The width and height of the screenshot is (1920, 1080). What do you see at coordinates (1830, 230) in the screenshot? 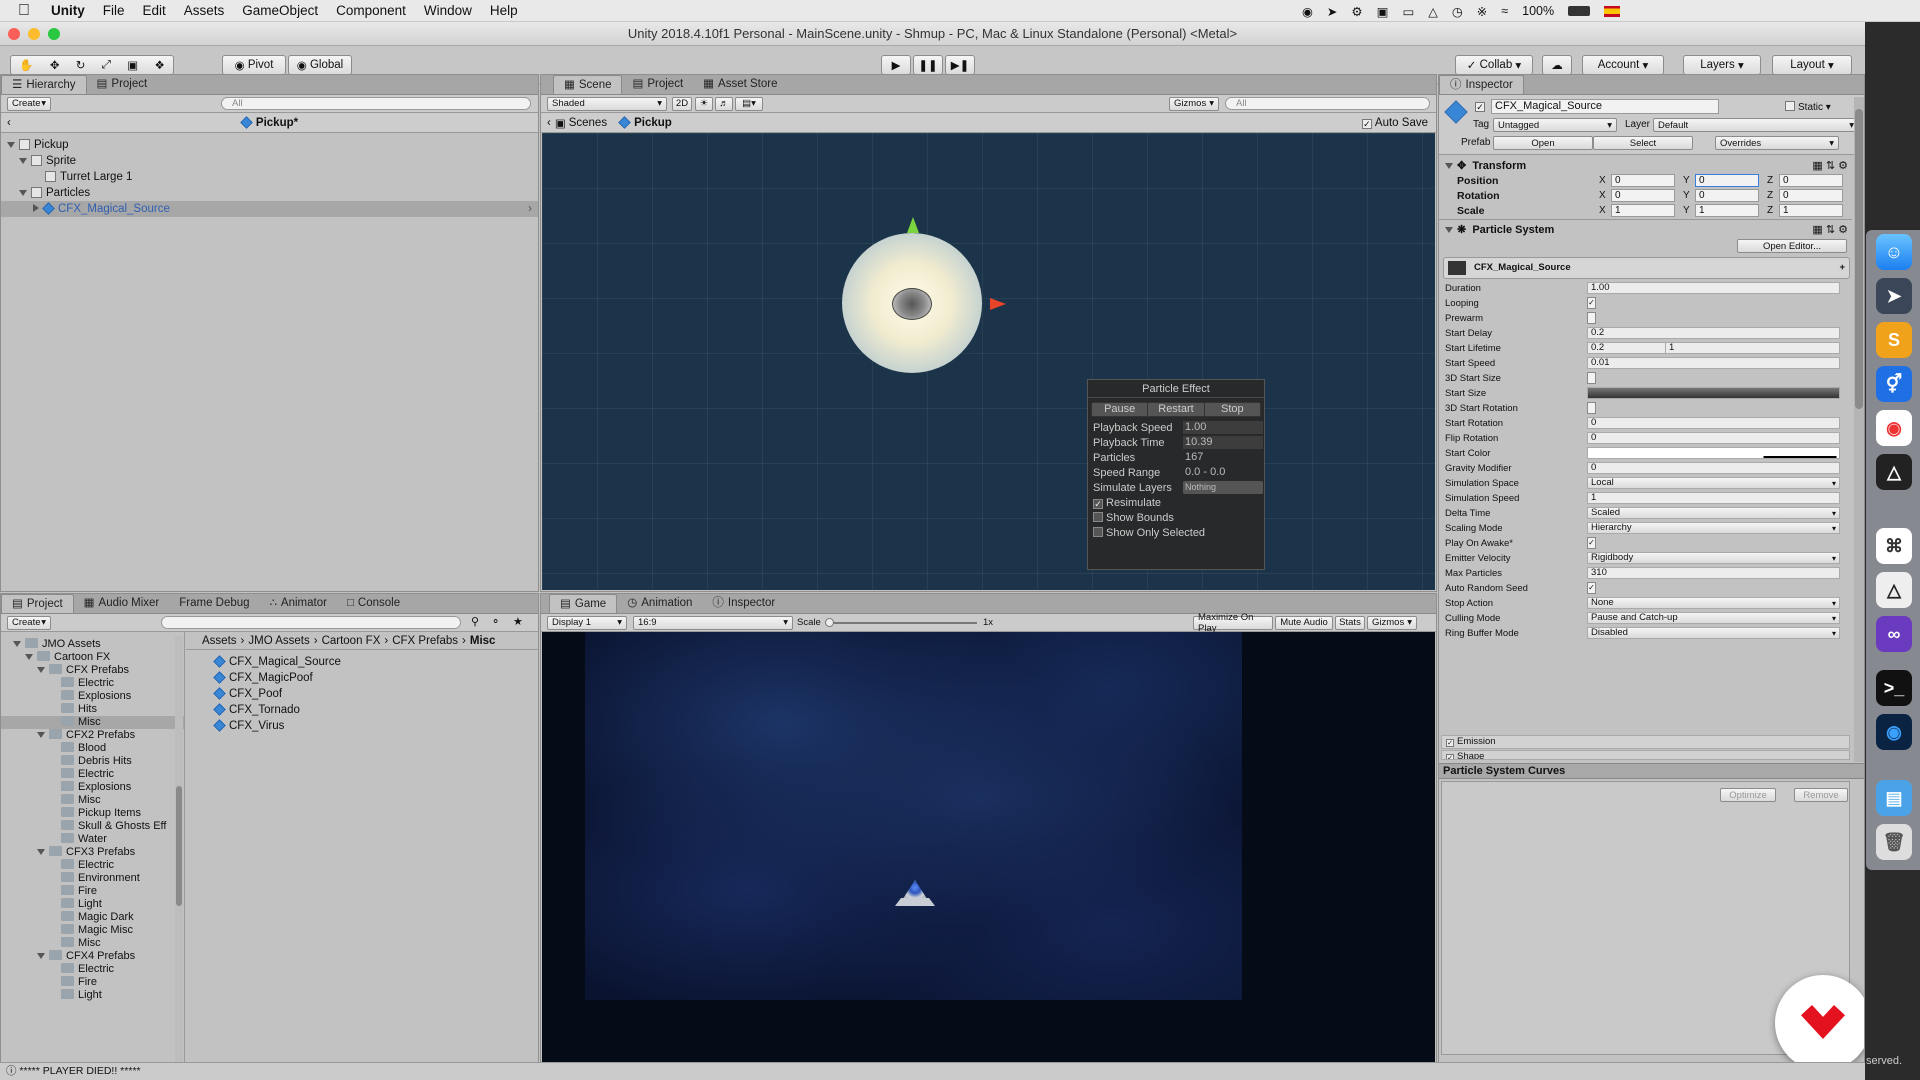
I see `component-menu-icon: ▦ ⇅ ⚙` at bounding box center [1830, 230].